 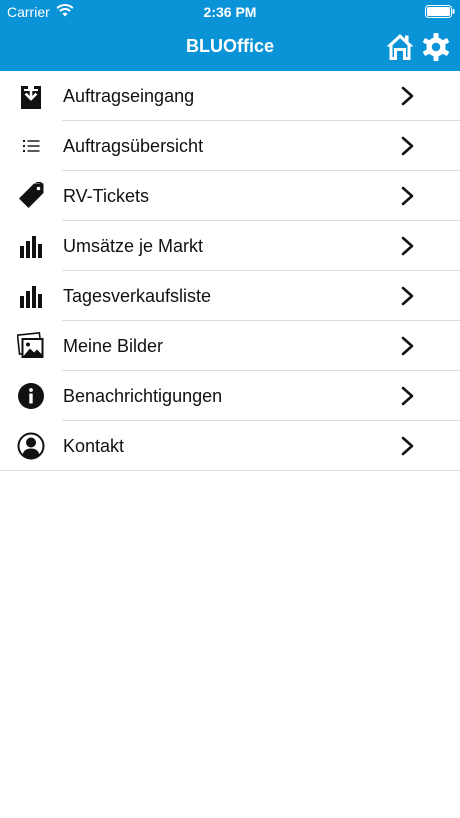 What do you see at coordinates (230, 446) in the screenshot?
I see `menu-item-kontakt: Kontakt` at bounding box center [230, 446].